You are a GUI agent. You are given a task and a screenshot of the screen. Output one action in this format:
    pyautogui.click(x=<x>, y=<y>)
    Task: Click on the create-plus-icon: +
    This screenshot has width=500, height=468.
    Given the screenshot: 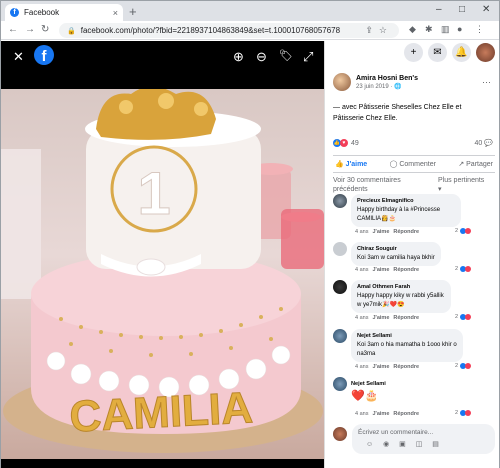 What is the action you would take?
    pyautogui.click(x=413, y=52)
    